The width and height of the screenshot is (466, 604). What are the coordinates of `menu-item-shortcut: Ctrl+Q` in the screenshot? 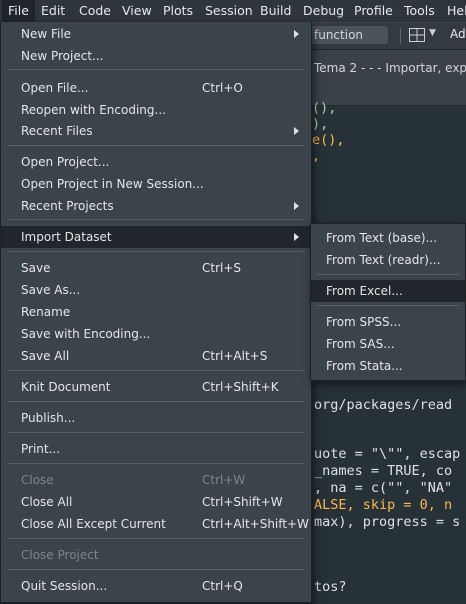 It's located at (222, 586).